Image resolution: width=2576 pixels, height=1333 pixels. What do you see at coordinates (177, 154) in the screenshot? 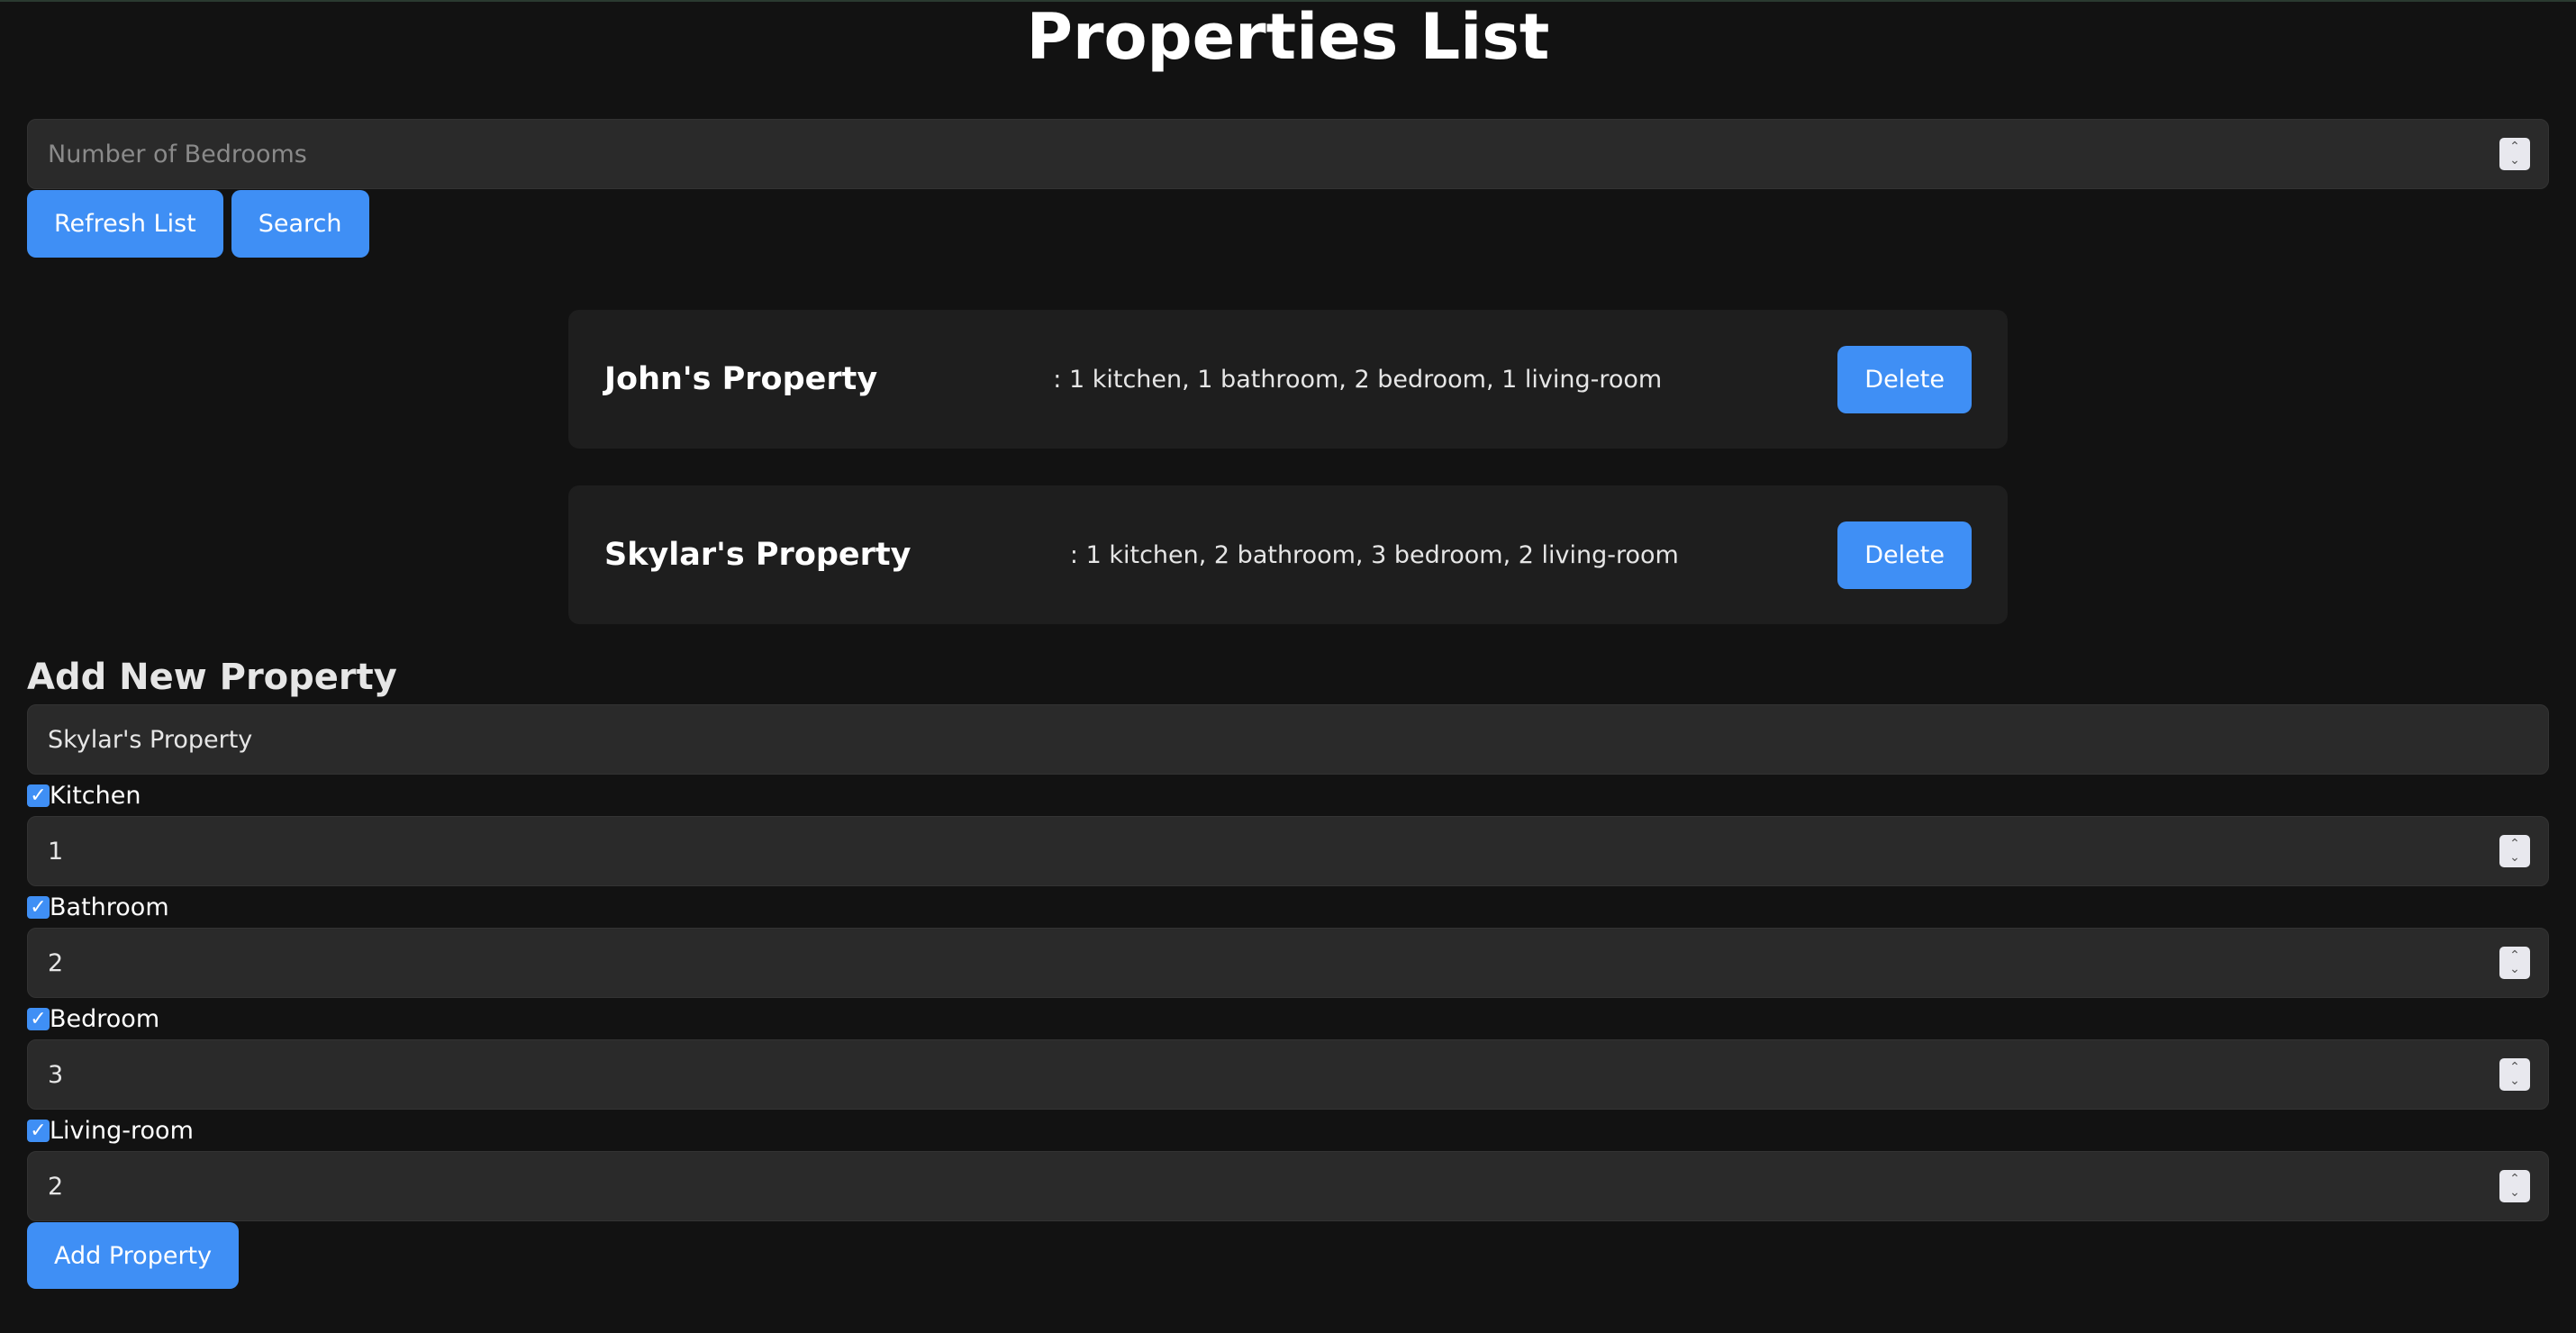
I see `bedrooms-search-placeholder: Number of Bedrooms` at bounding box center [177, 154].